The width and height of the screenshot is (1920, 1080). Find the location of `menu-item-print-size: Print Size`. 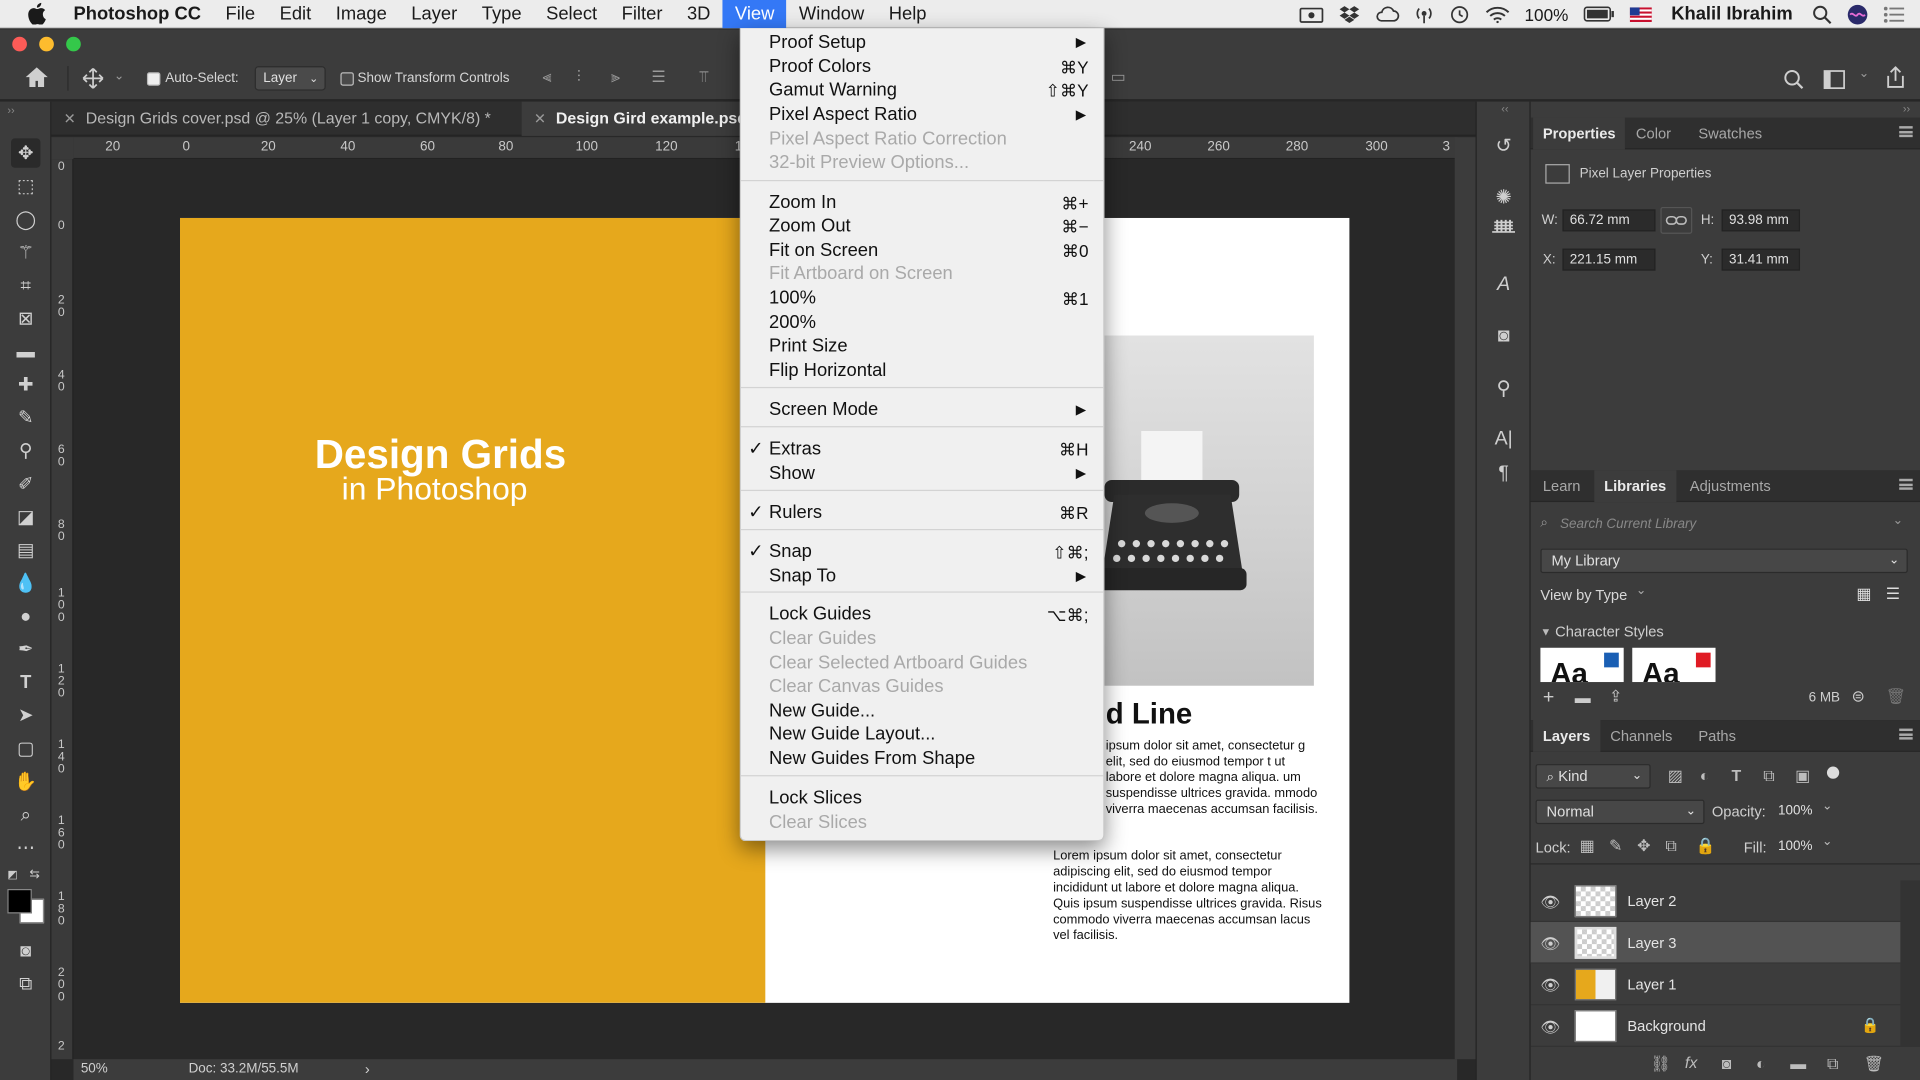

menu-item-print-size: Print Size is located at coordinates (922, 346).